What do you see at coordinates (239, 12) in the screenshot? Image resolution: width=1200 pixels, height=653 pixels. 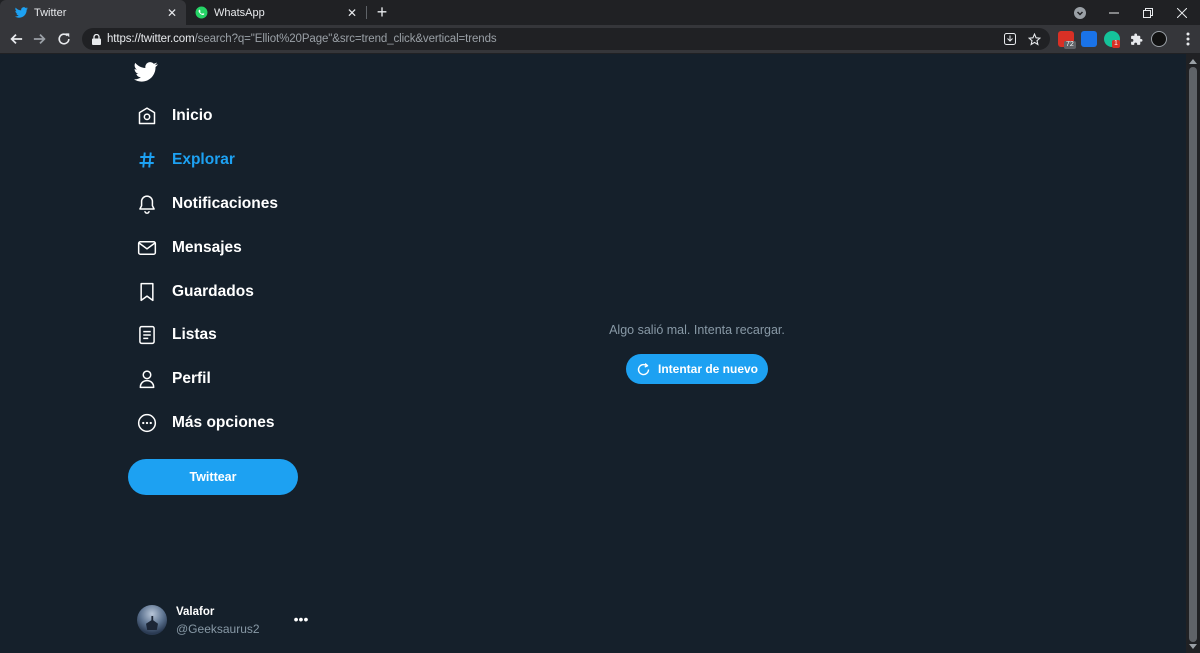 I see `tab-title: WhatsApp` at bounding box center [239, 12].